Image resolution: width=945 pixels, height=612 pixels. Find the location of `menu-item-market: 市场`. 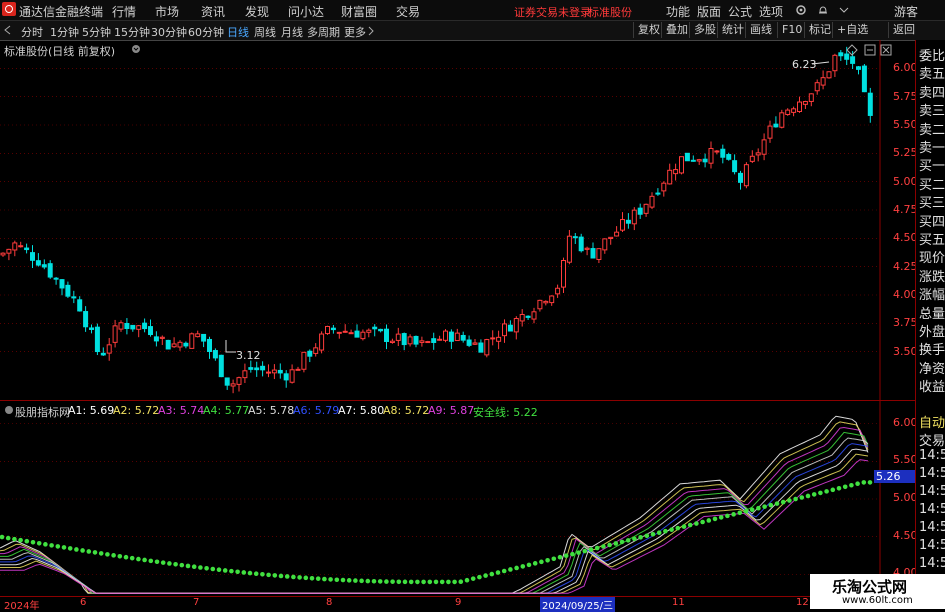

menu-item-market: 市场 is located at coordinates (167, 11).